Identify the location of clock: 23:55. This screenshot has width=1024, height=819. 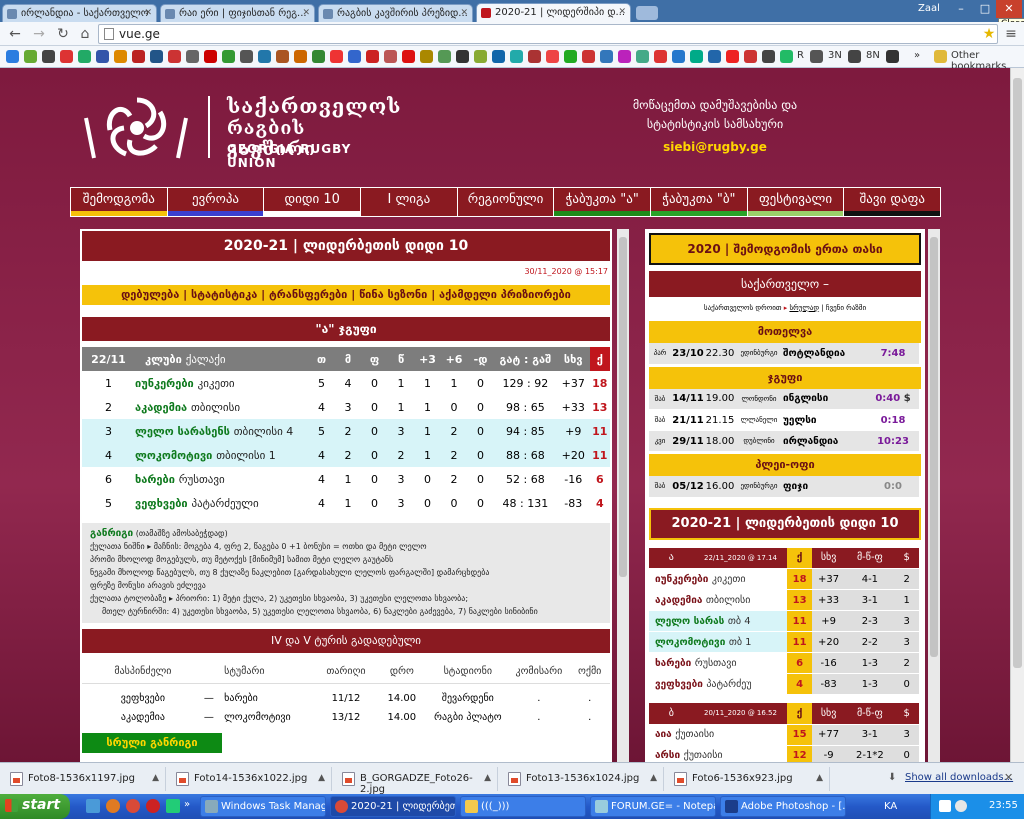
(1003, 805).